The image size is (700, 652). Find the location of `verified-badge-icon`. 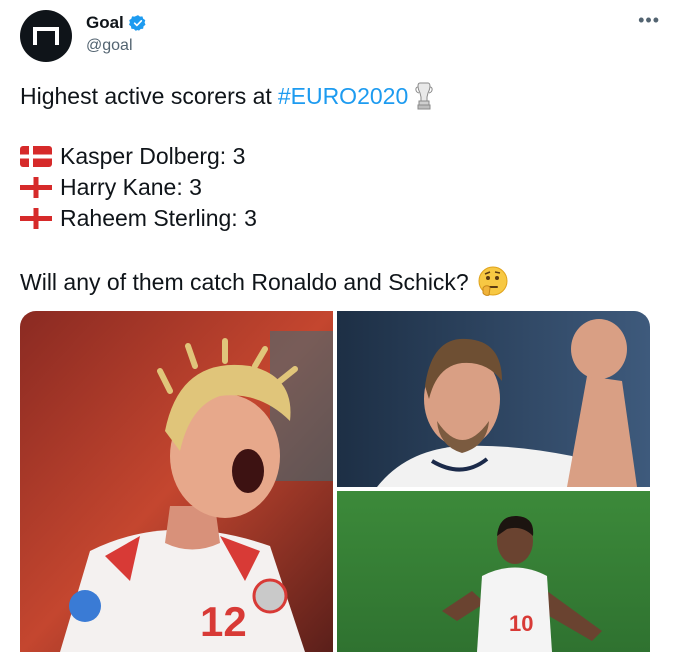

verified-badge-icon is located at coordinates (137, 23).